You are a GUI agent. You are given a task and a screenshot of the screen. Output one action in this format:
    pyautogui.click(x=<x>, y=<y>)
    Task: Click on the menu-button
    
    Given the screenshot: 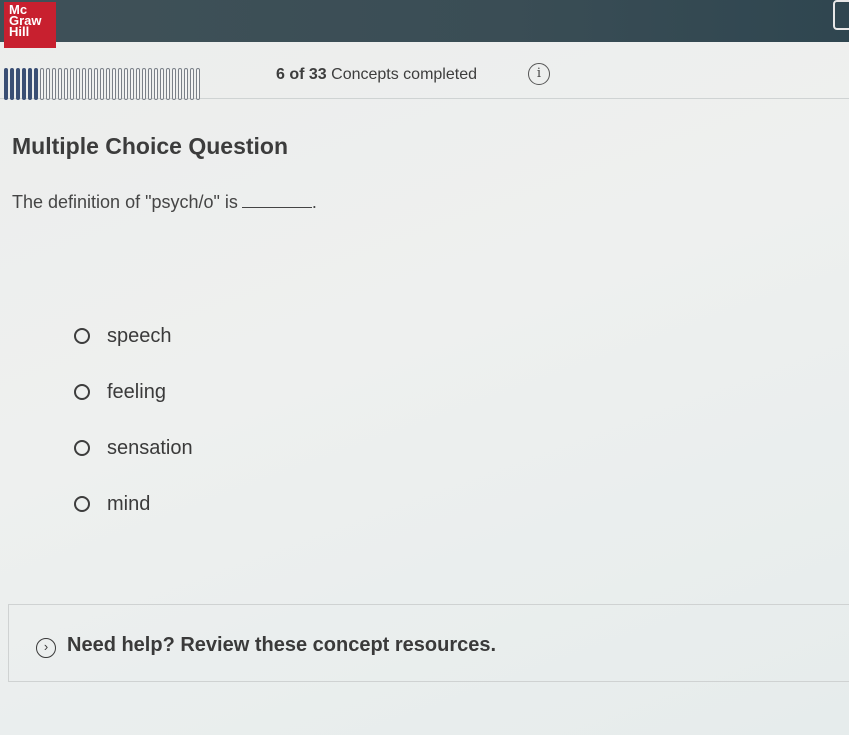 What is the action you would take?
    pyautogui.click(x=841, y=15)
    